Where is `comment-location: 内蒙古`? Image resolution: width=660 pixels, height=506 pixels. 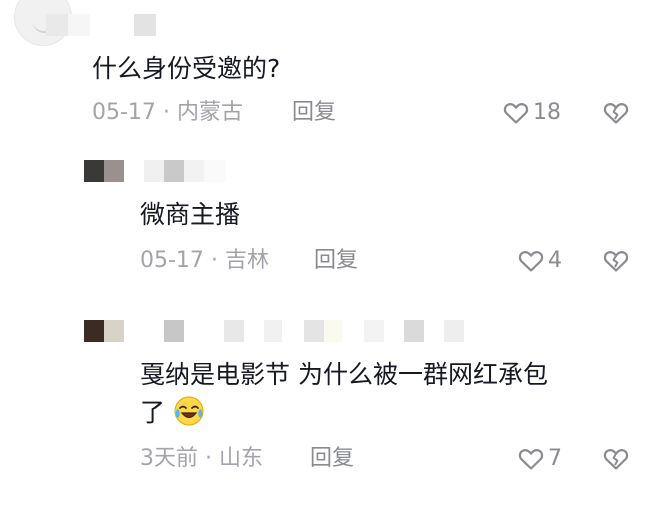
comment-location: 内蒙古 is located at coordinates (209, 112).